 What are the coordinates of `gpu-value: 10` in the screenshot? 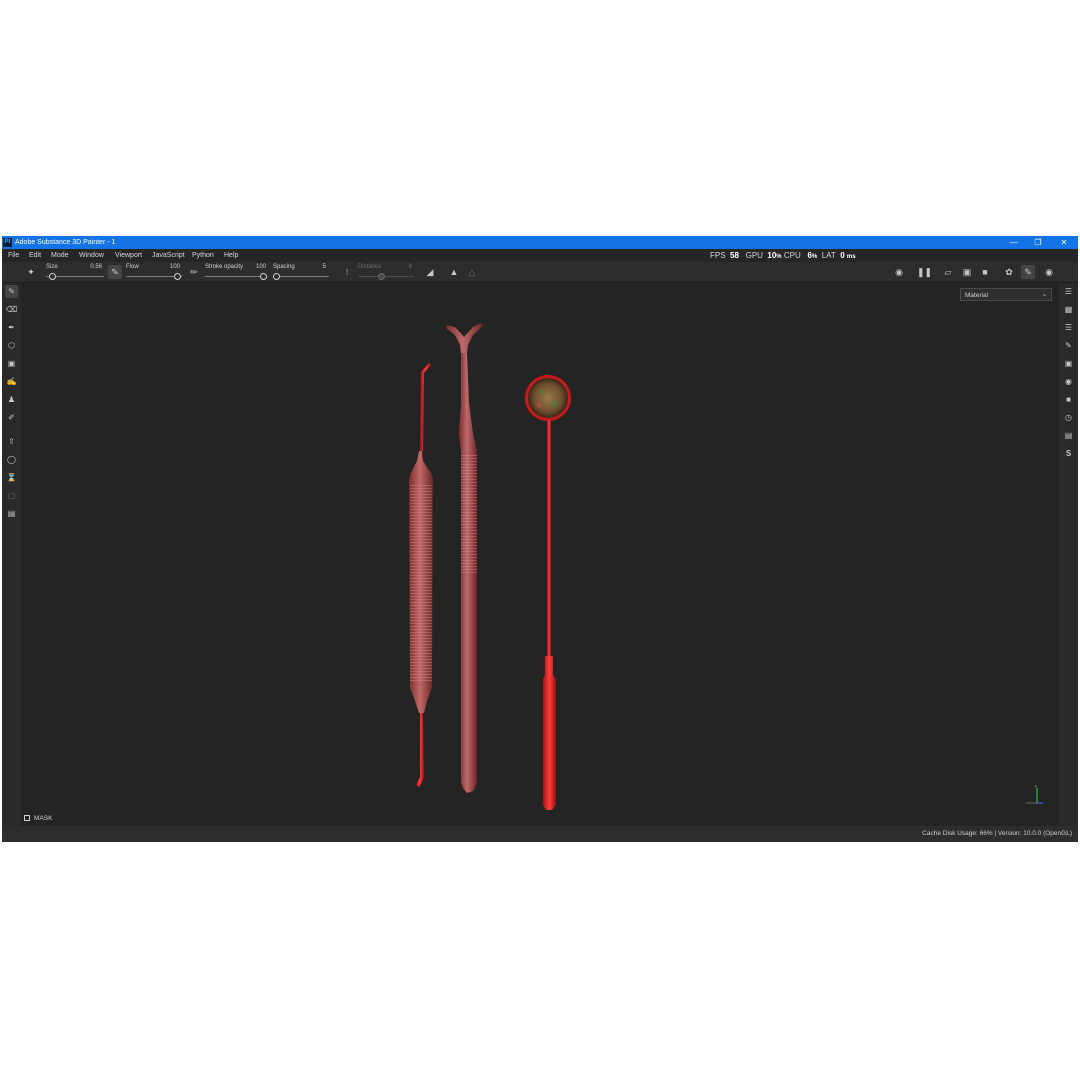 It's located at (772, 255).